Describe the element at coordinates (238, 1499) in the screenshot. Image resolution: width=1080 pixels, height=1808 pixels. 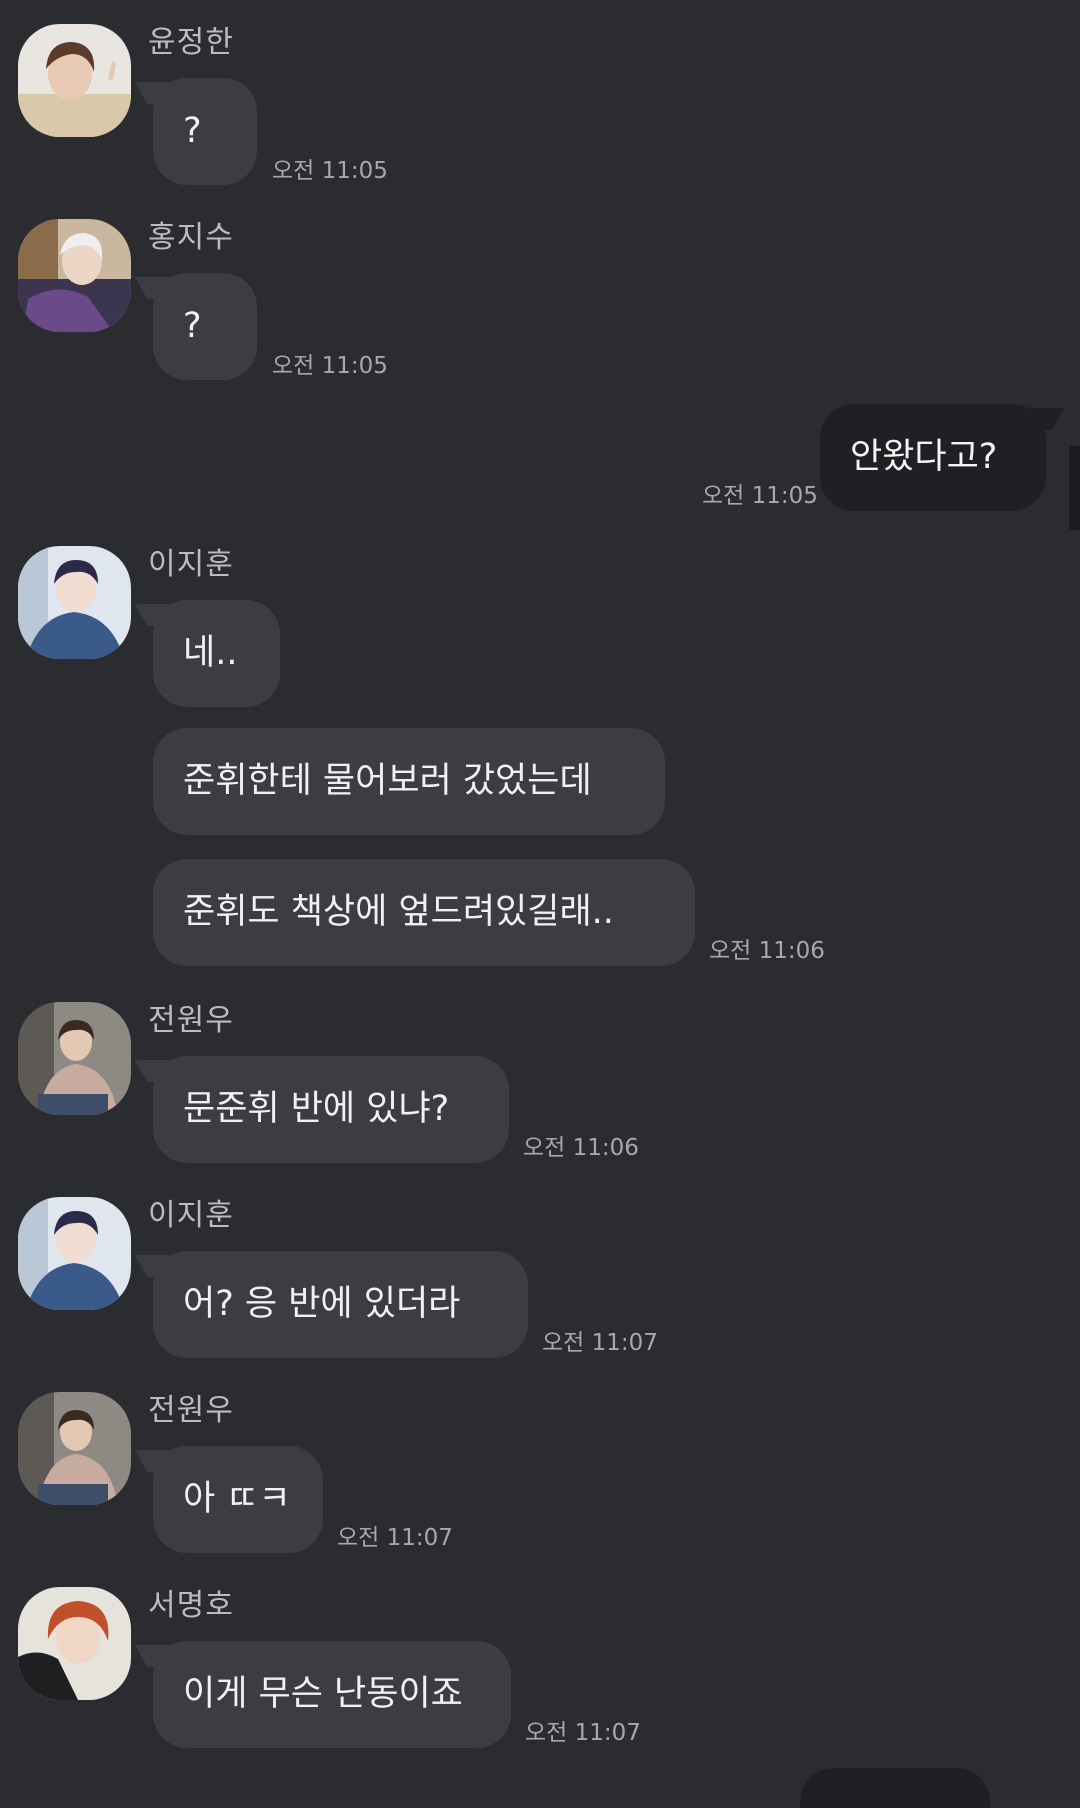
I see `message-bubble: 아 ㄸㅋ` at that location.